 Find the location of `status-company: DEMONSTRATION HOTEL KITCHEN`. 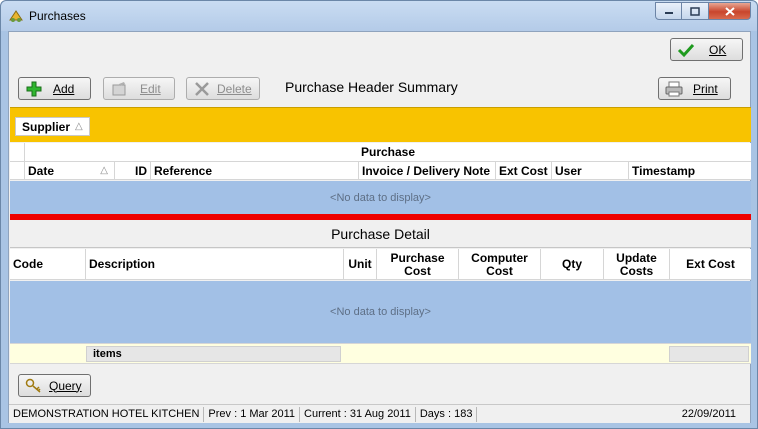

status-company: DEMONSTRATION HOTEL KITCHEN is located at coordinates (107, 414).